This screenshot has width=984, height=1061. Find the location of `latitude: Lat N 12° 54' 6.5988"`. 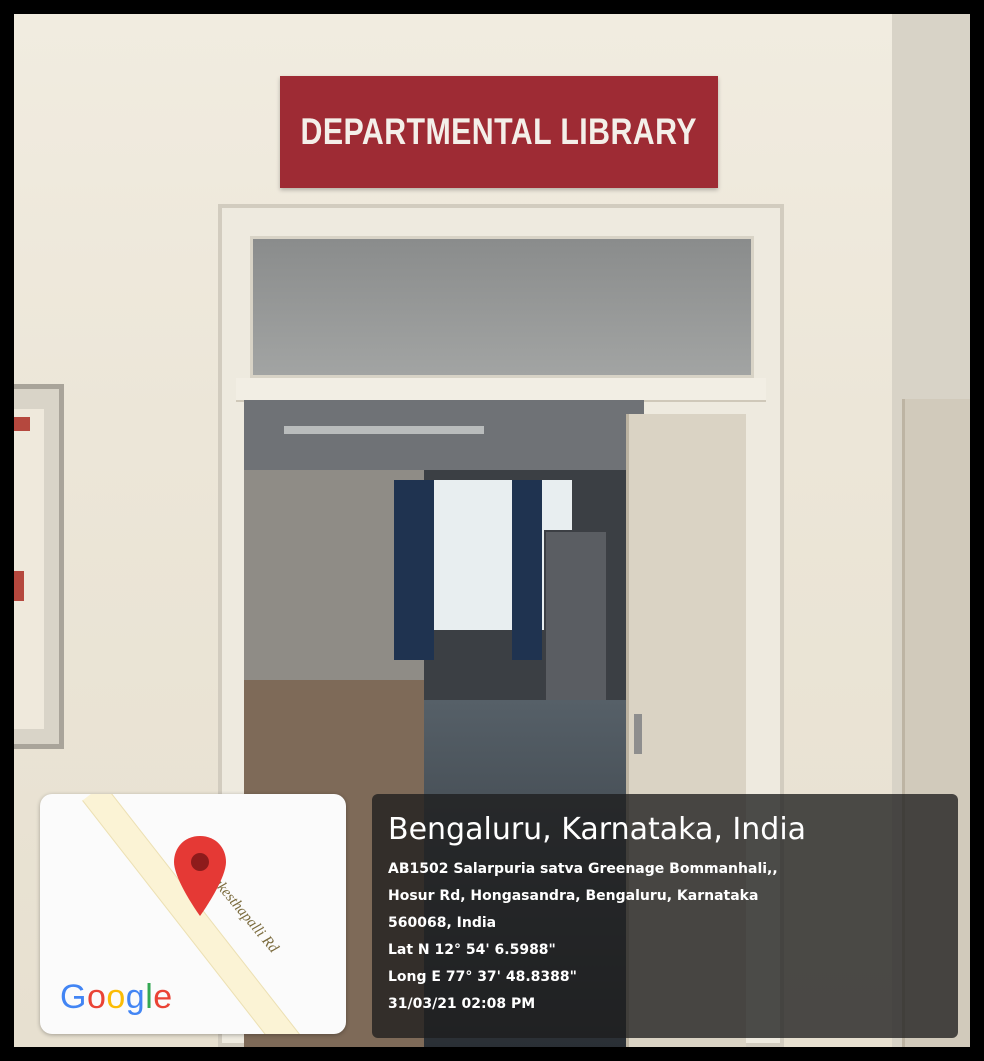

latitude: Lat N 12° 54' 6.5988" is located at coordinates (472, 950).